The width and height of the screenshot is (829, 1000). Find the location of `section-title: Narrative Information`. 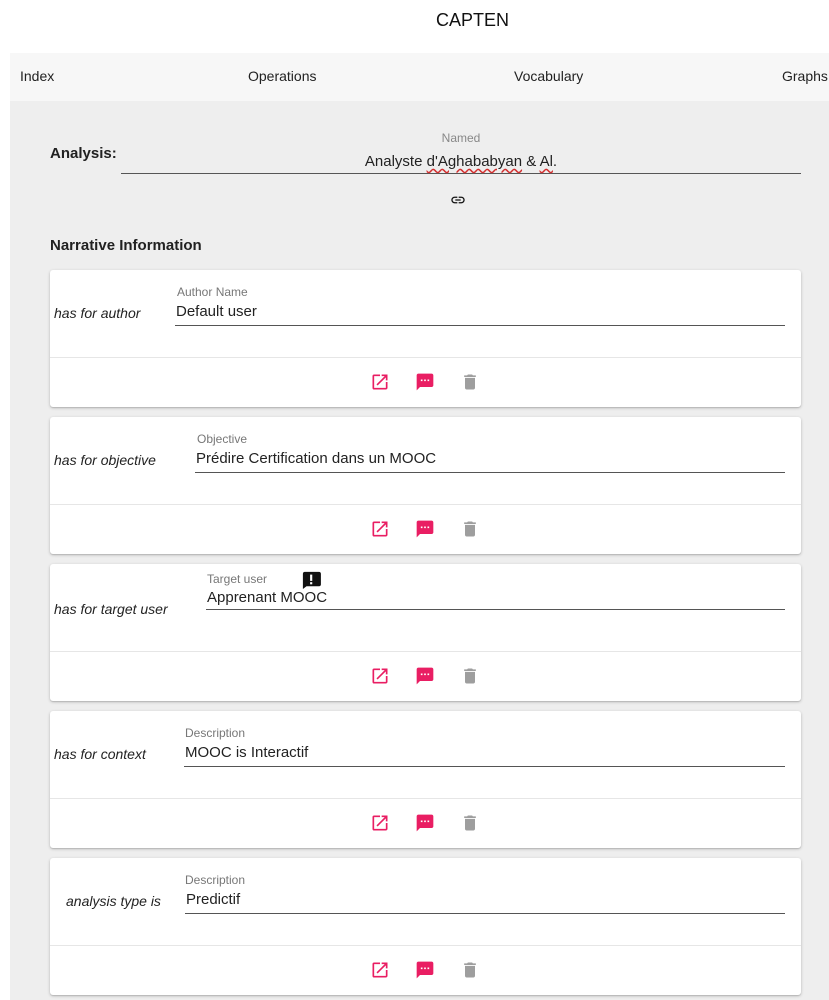

section-title: Narrative Information is located at coordinates (126, 245).